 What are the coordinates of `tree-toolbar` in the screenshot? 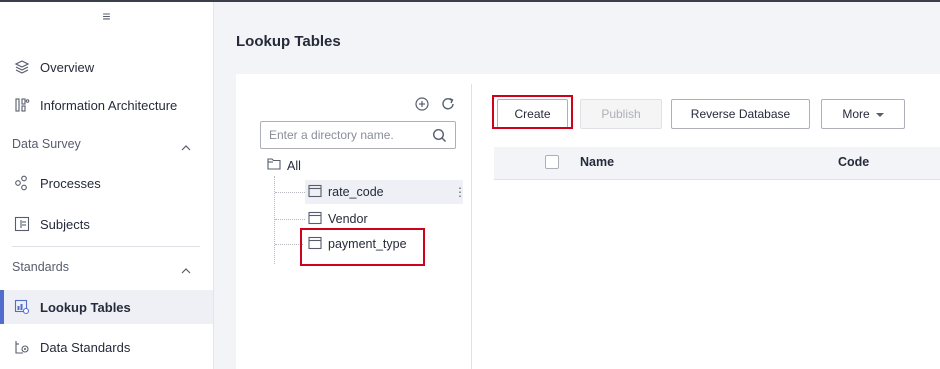 It's located at (435, 105).